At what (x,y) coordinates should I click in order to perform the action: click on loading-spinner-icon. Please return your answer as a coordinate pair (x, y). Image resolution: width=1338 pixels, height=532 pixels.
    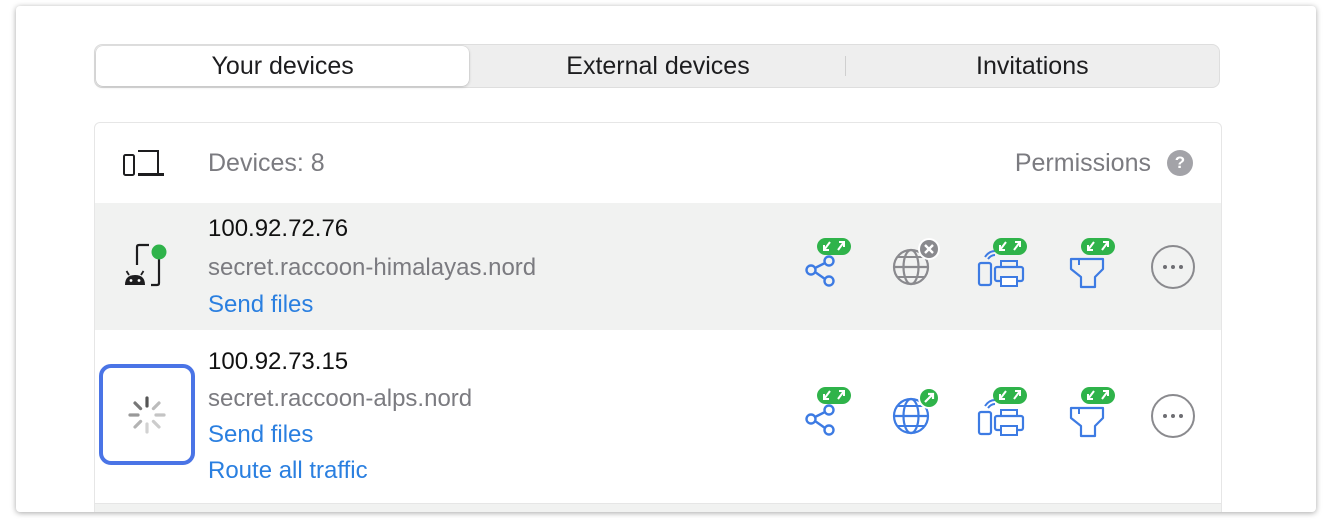
    Looking at the image, I should click on (147, 414).